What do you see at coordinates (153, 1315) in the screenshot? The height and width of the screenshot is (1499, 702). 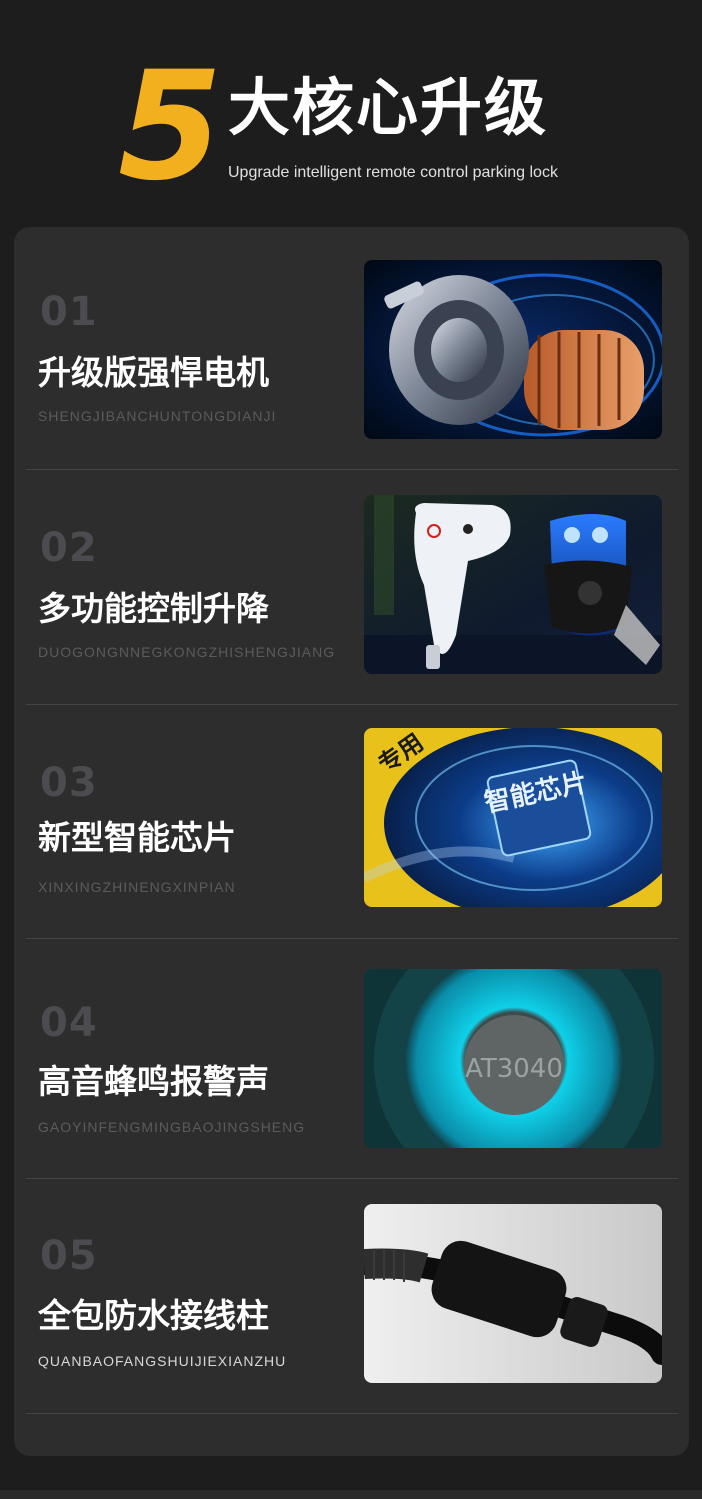 I see `feature-title: 全包防水接线柱` at bounding box center [153, 1315].